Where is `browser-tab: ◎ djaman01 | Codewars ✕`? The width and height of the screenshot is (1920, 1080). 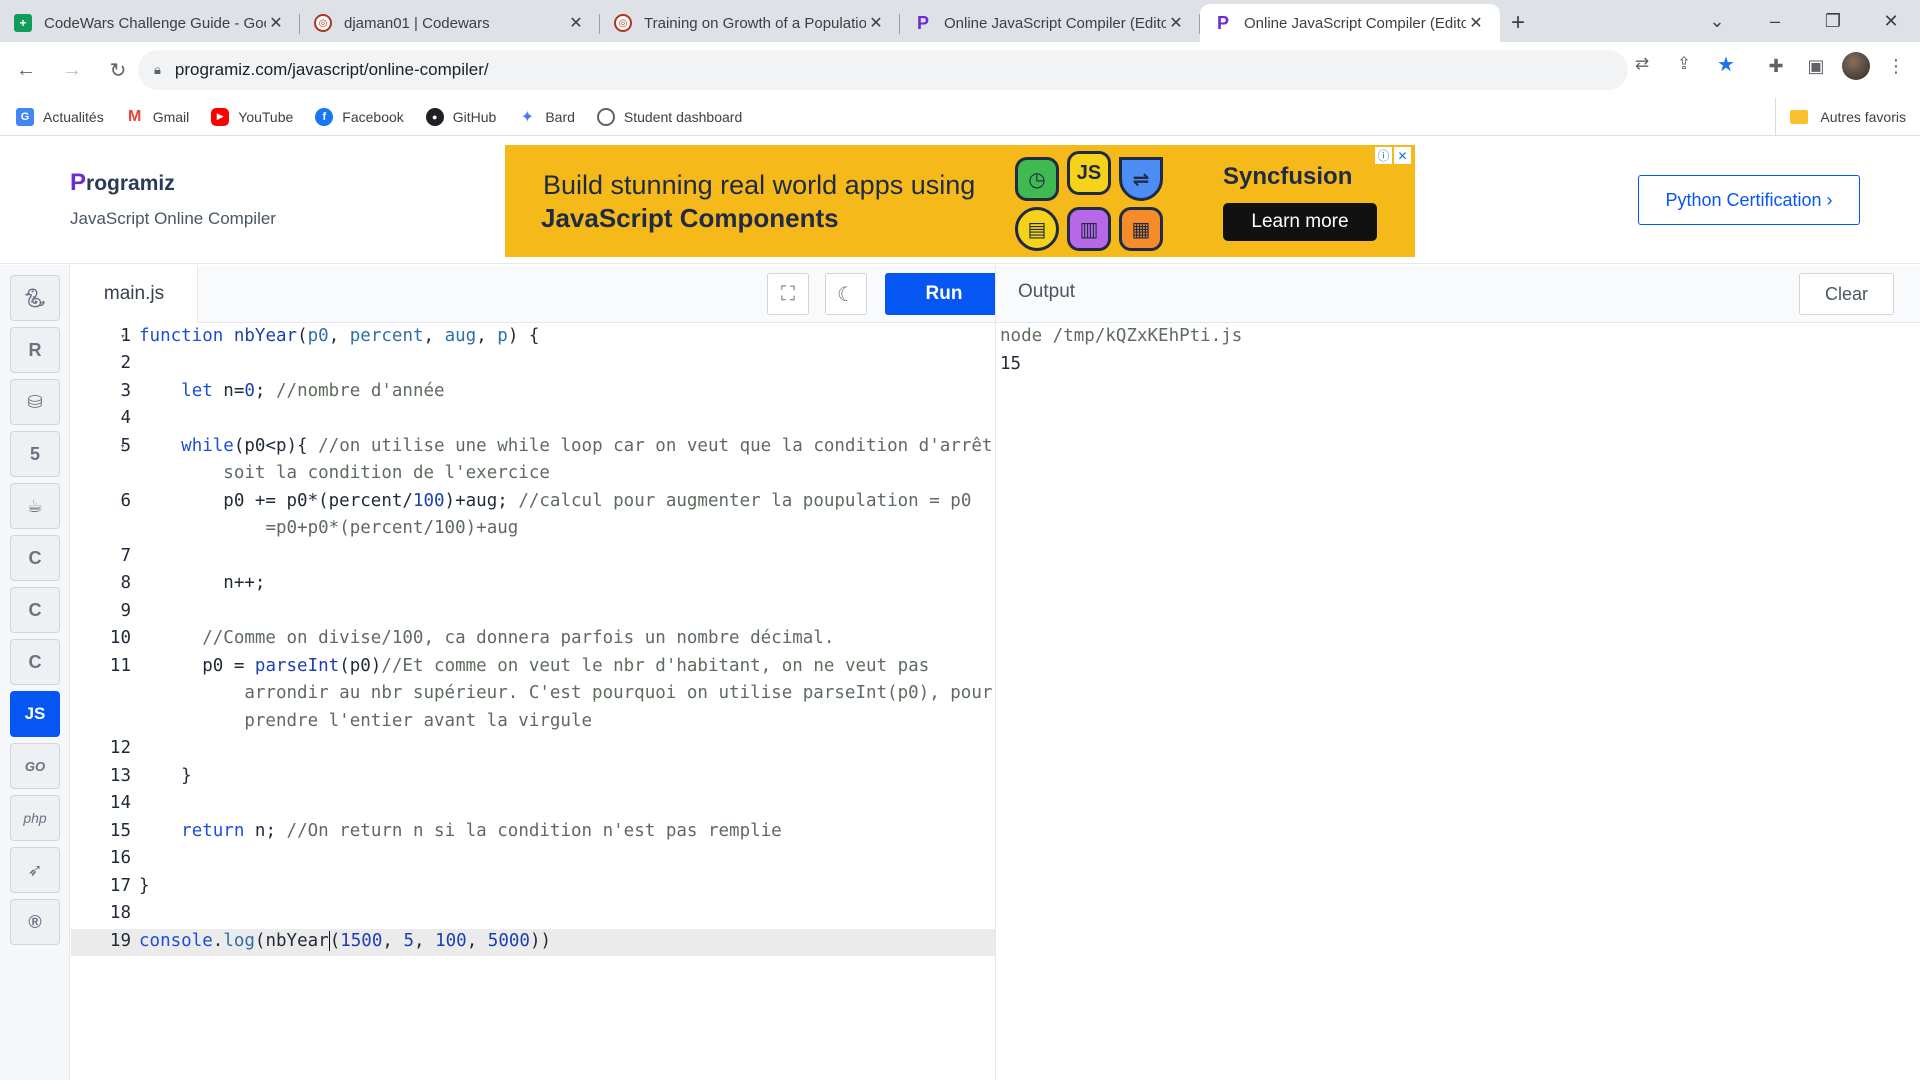 browser-tab: ◎ djaman01 | Codewars ✕ is located at coordinates (450, 23).